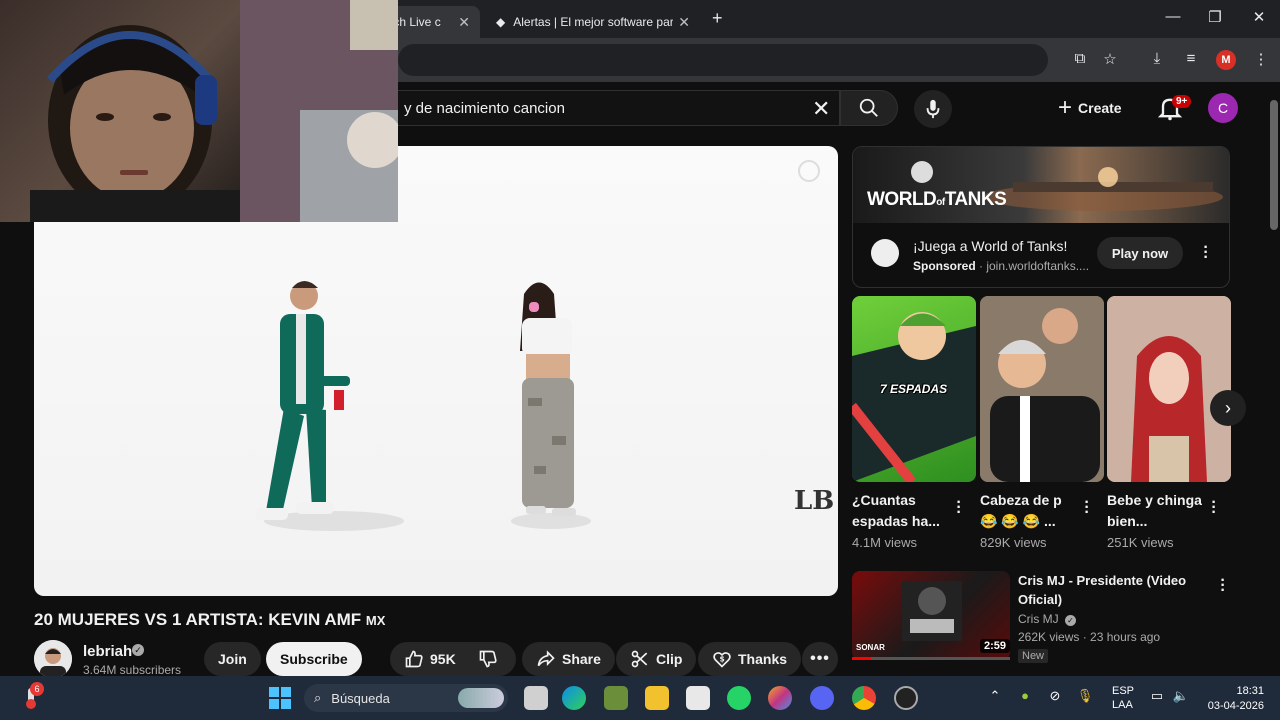 The height and width of the screenshot is (720, 1280). I want to click on media-queue-icon: ≡, so click(1191, 60).